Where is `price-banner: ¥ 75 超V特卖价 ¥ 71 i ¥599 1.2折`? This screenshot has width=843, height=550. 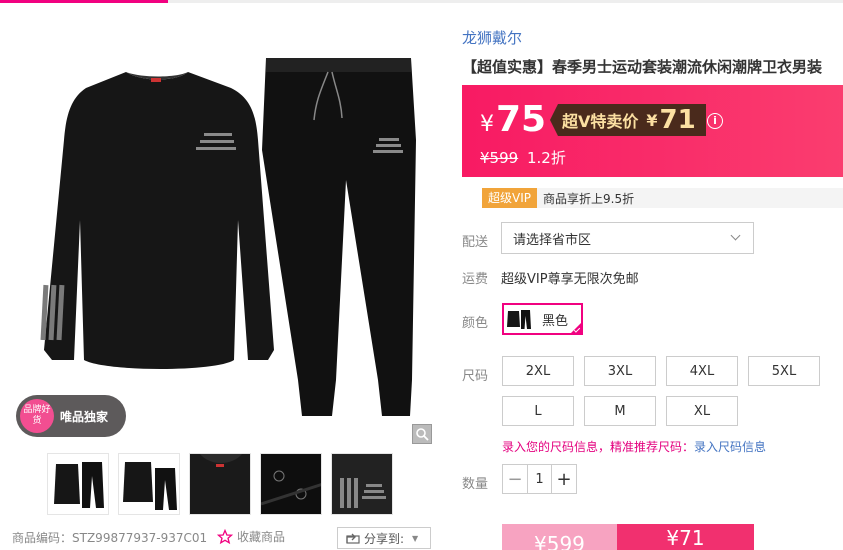 price-banner: ¥ 75 超V特卖价 ¥ 71 i ¥599 1.2折 is located at coordinates (652, 131).